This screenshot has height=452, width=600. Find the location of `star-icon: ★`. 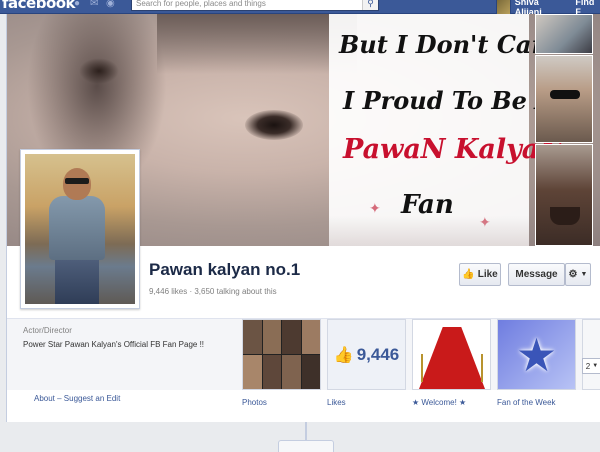

star-icon: ★ is located at coordinates (536, 354).